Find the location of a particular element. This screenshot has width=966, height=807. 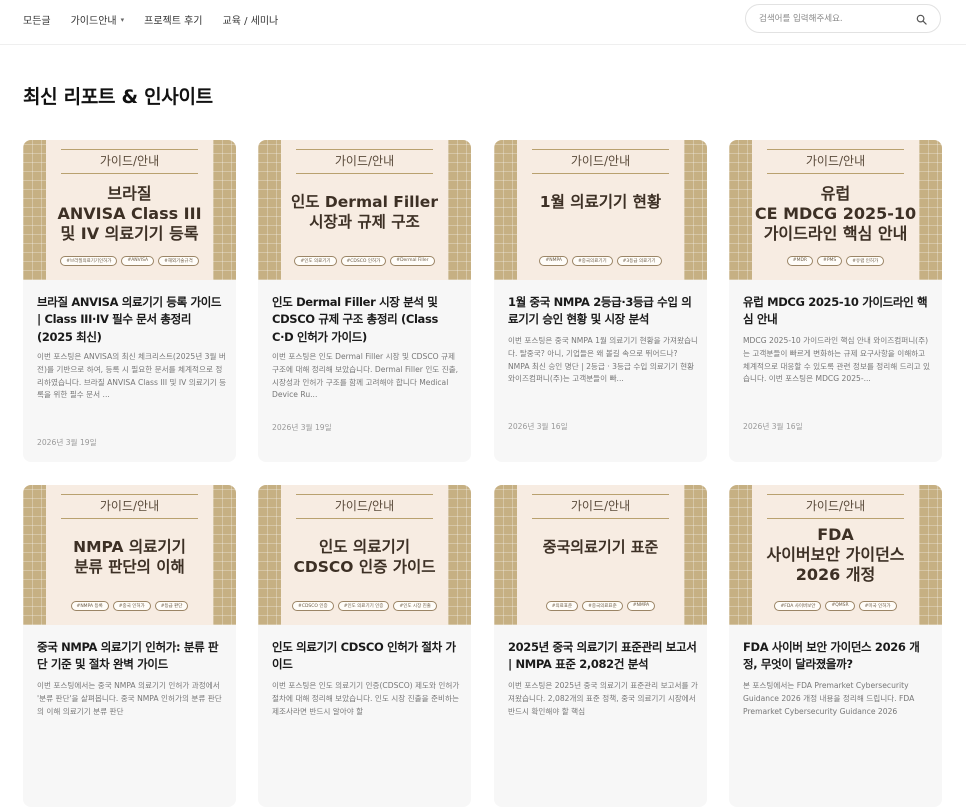

hashtag: #미국 인허가 is located at coordinates (877, 606).